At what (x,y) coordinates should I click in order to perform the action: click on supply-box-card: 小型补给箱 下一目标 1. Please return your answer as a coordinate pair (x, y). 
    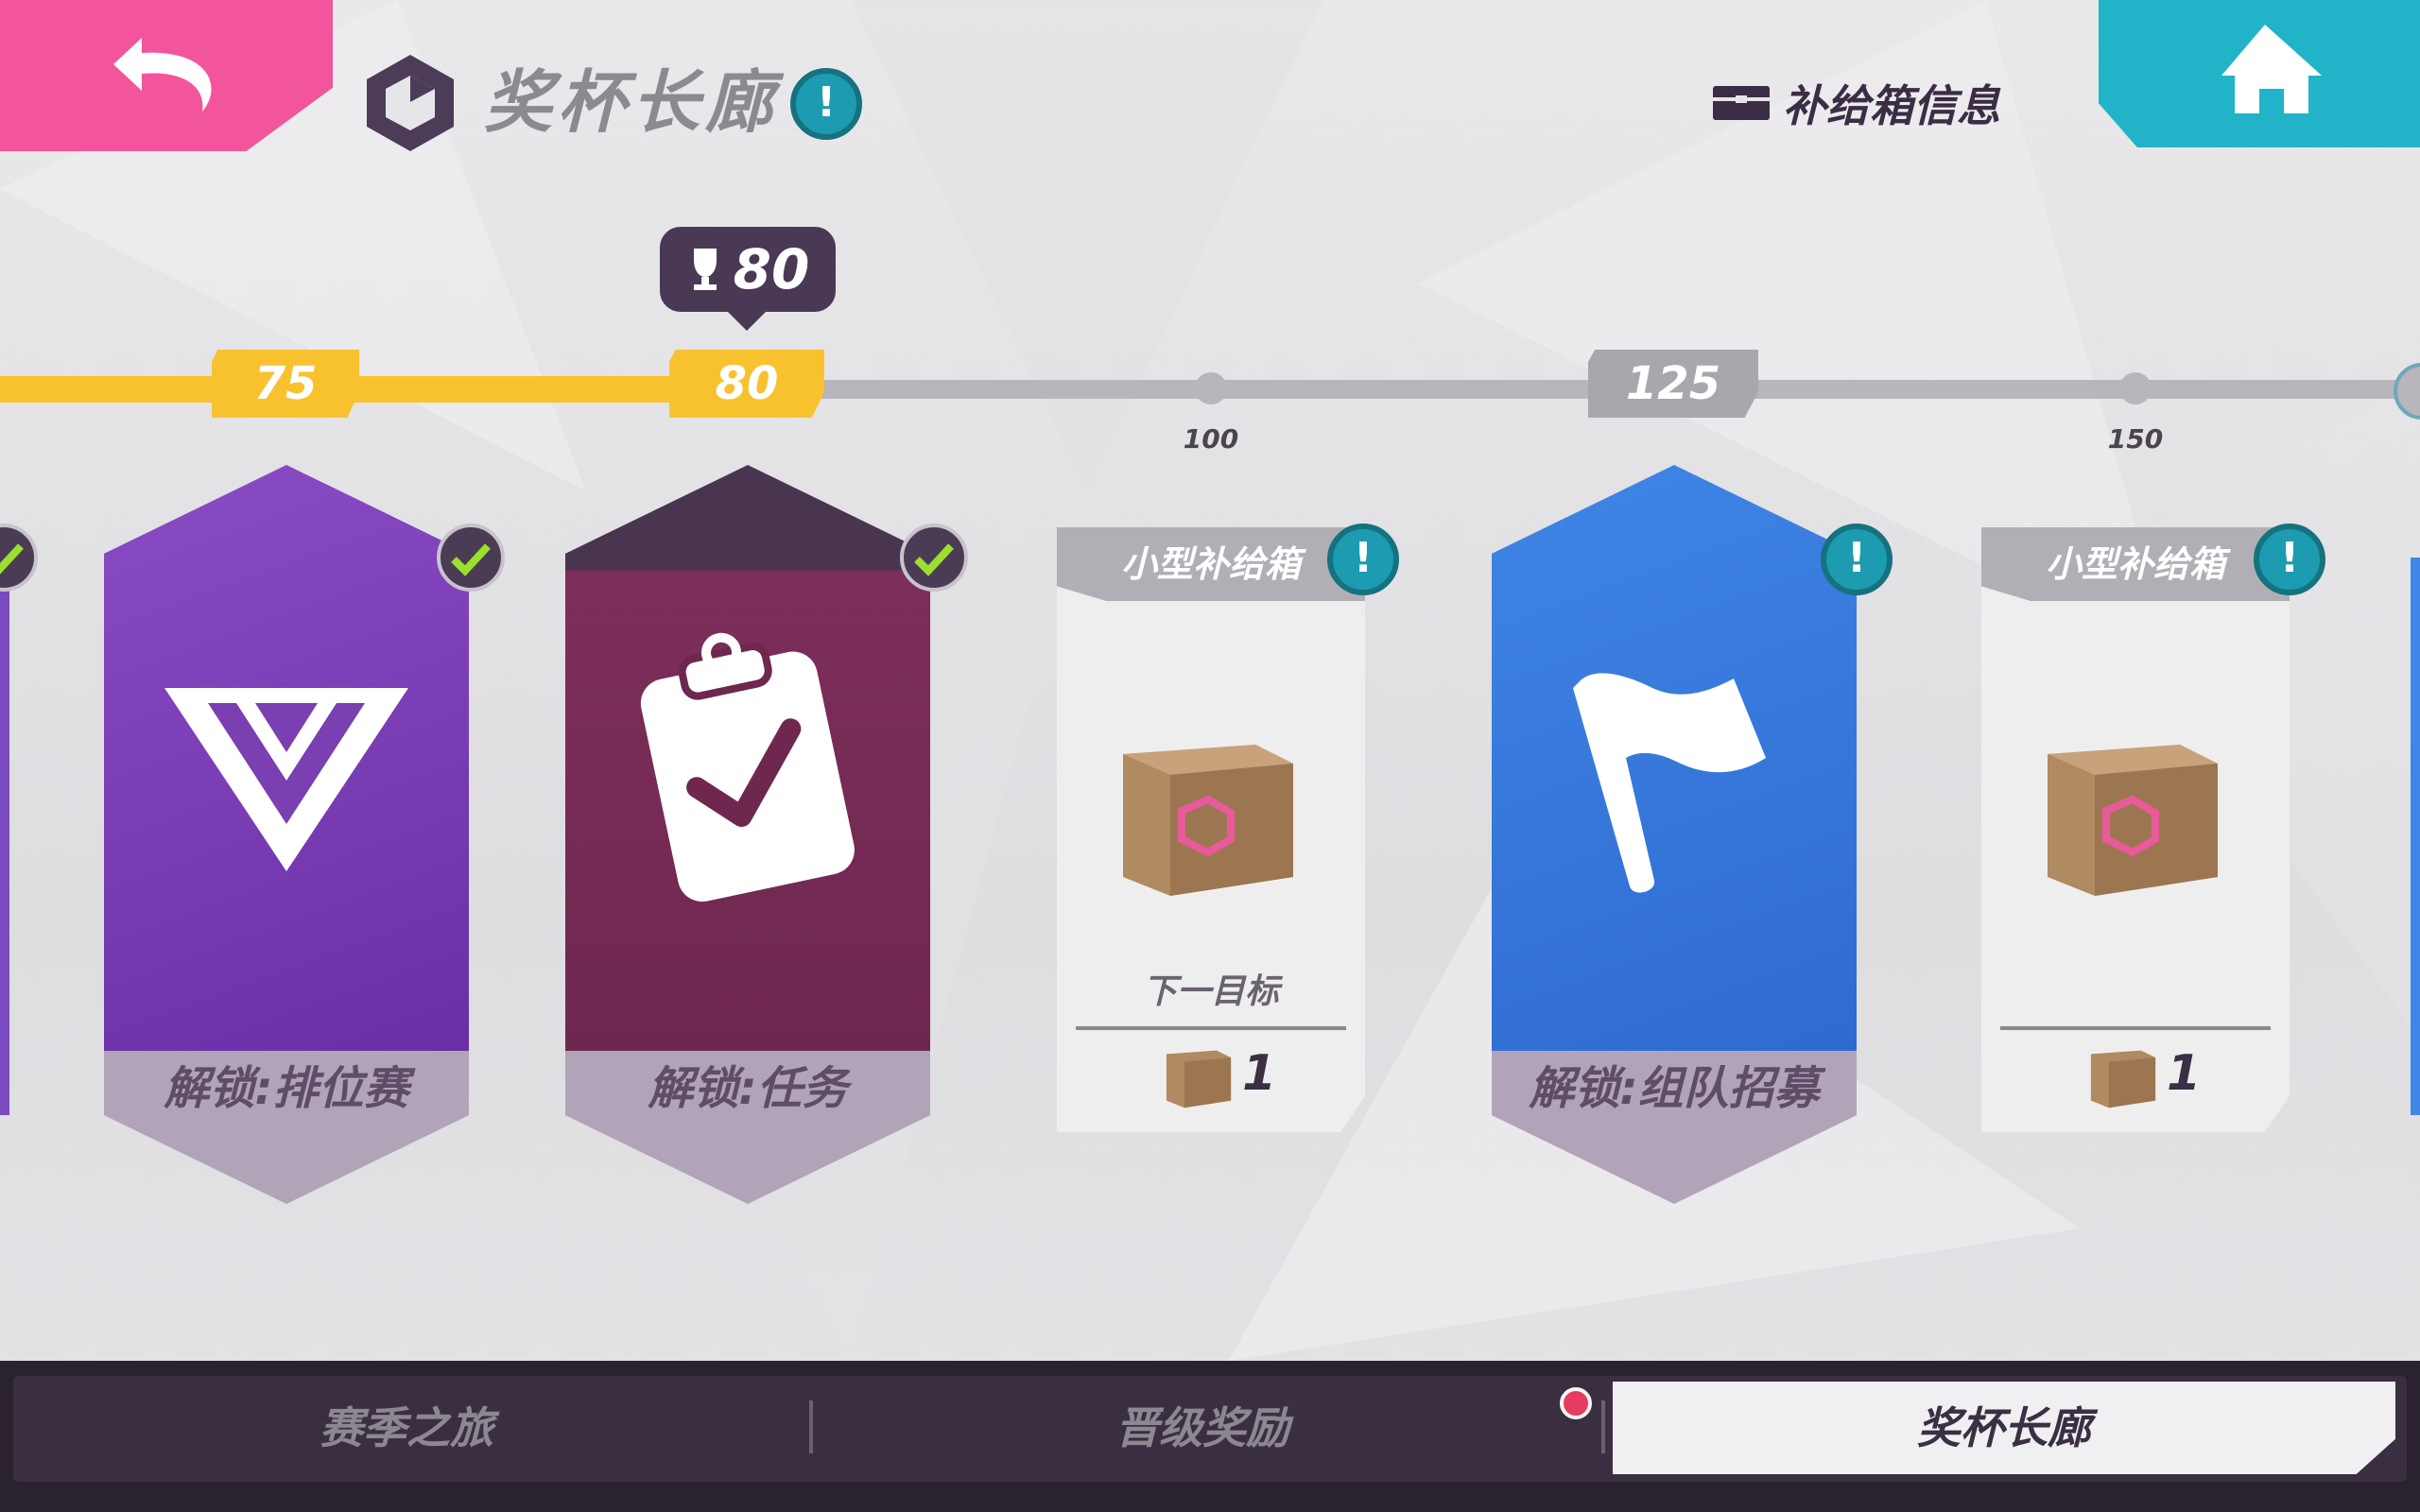
    Looking at the image, I should click on (1211, 829).